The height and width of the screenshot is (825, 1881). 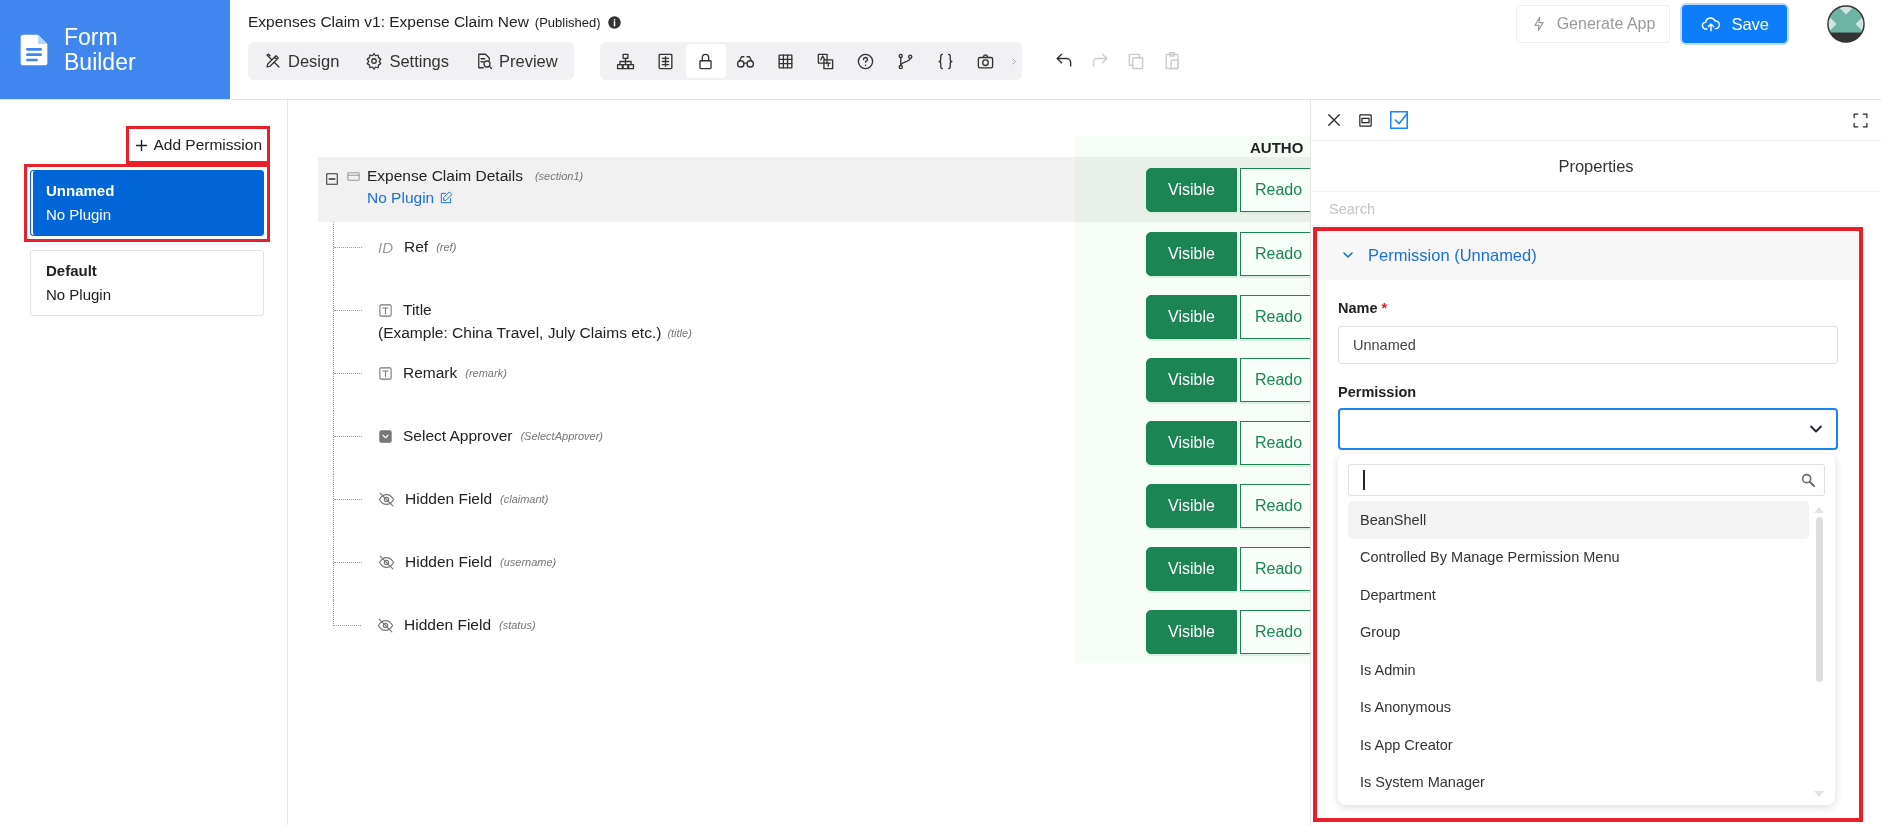 What do you see at coordinates (446, 247) in the screenshot?
I see `field-id: (ref)` at bounding box center [446, 247].